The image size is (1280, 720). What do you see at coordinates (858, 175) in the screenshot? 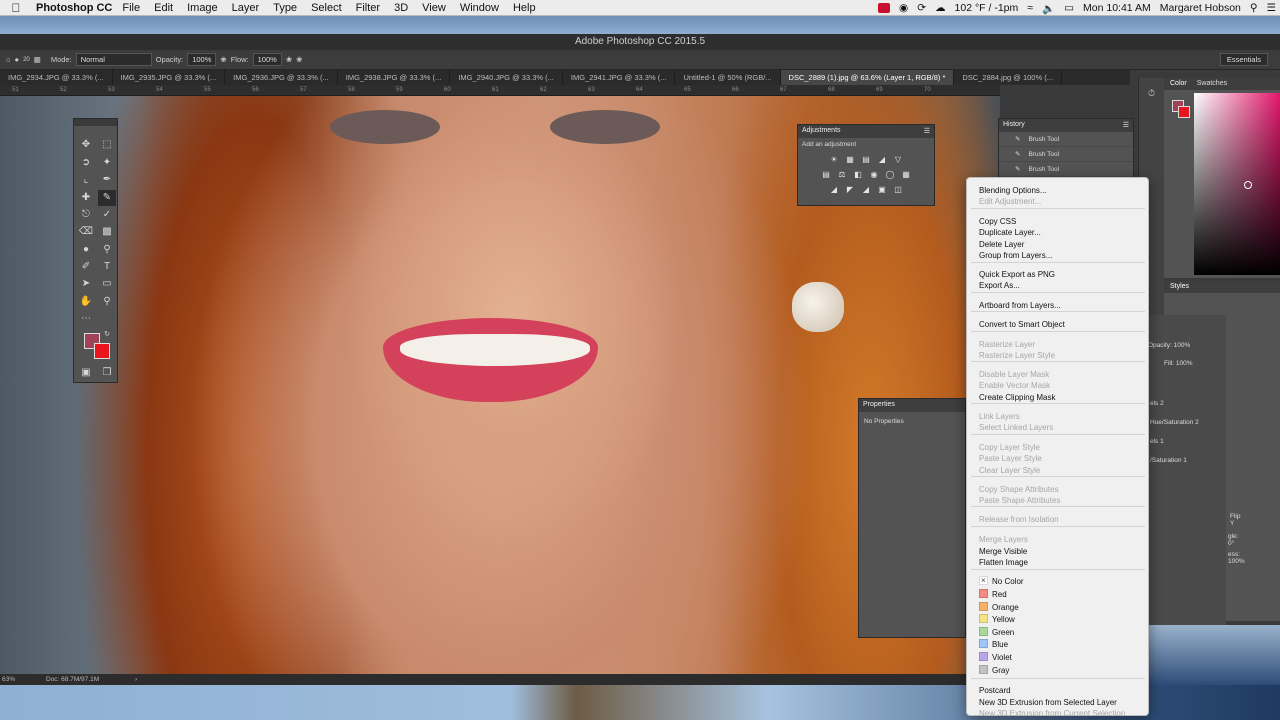
I see `black-white-icon: ◧` at bounding box center [858, 175].